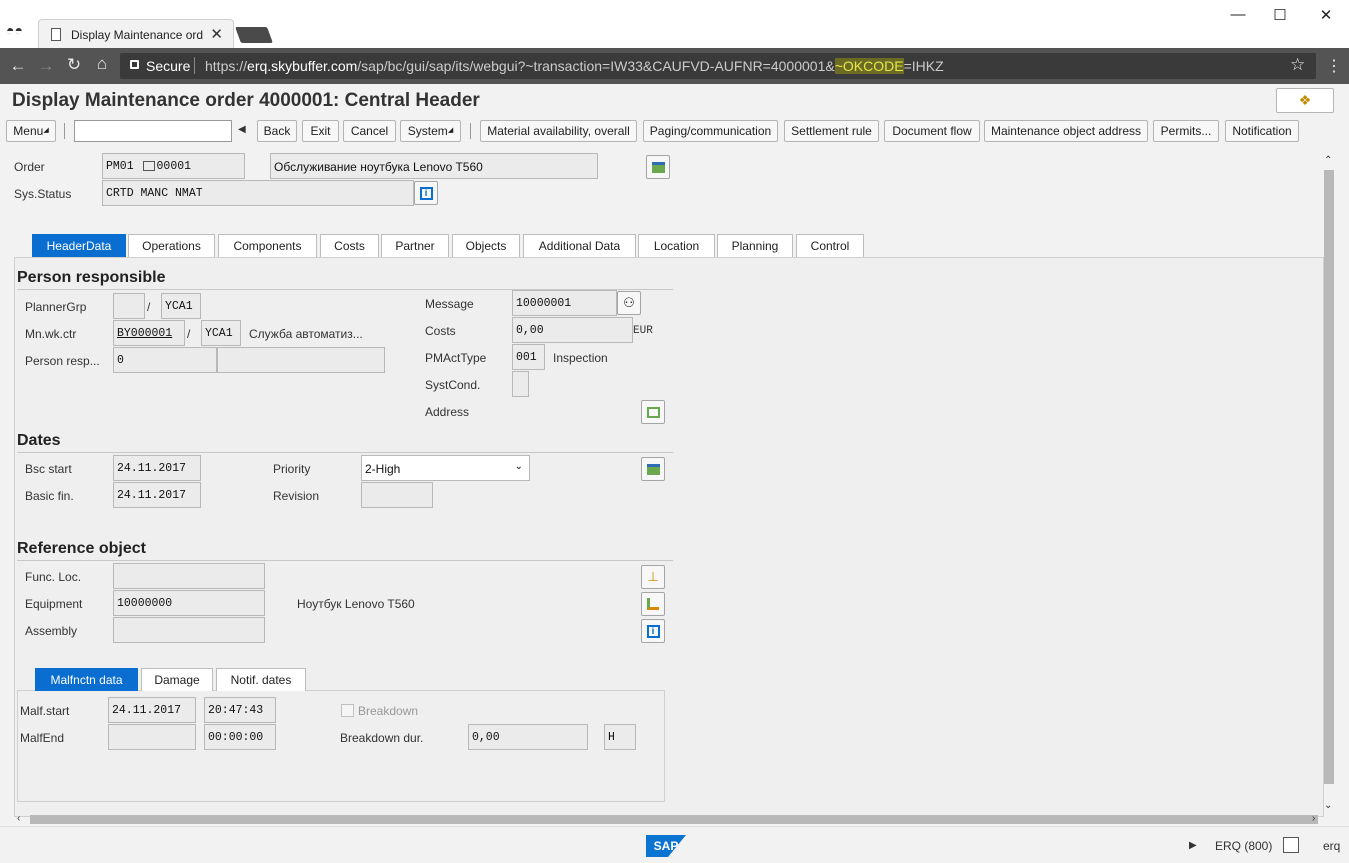 The height and width of the screenshot is (863, 1349). What do you see at coordinates (629, 303) in the screenshot?
I see `display-message-button: ⚇` at bounding box center [629, 303].